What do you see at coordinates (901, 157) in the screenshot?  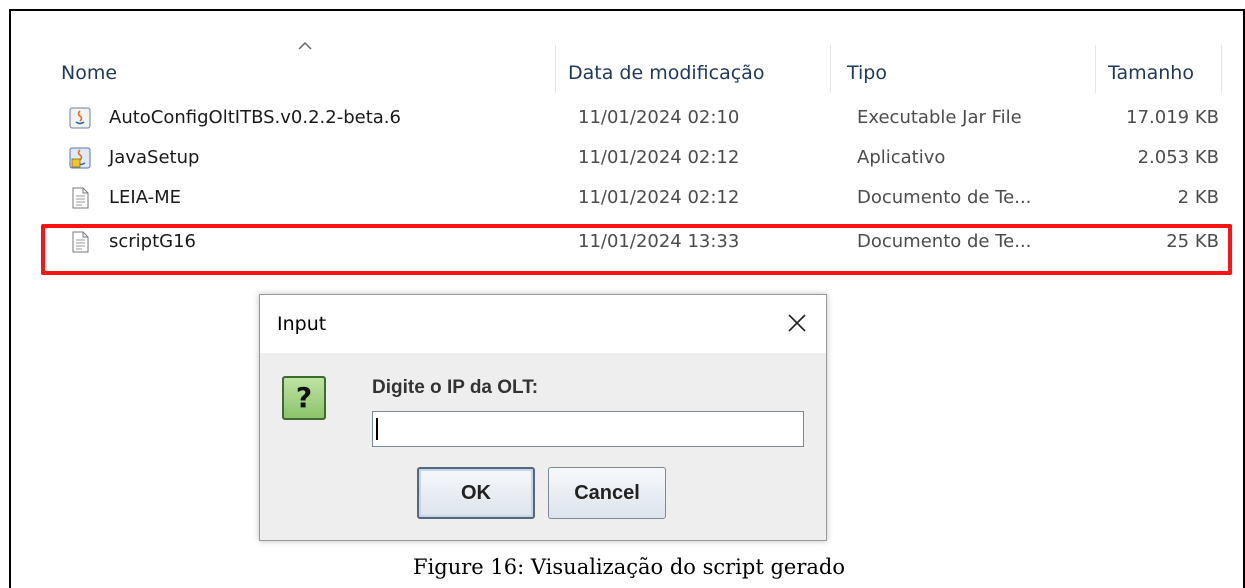 I see `file-type: Aplicativo` at bounding box center [901, 157].